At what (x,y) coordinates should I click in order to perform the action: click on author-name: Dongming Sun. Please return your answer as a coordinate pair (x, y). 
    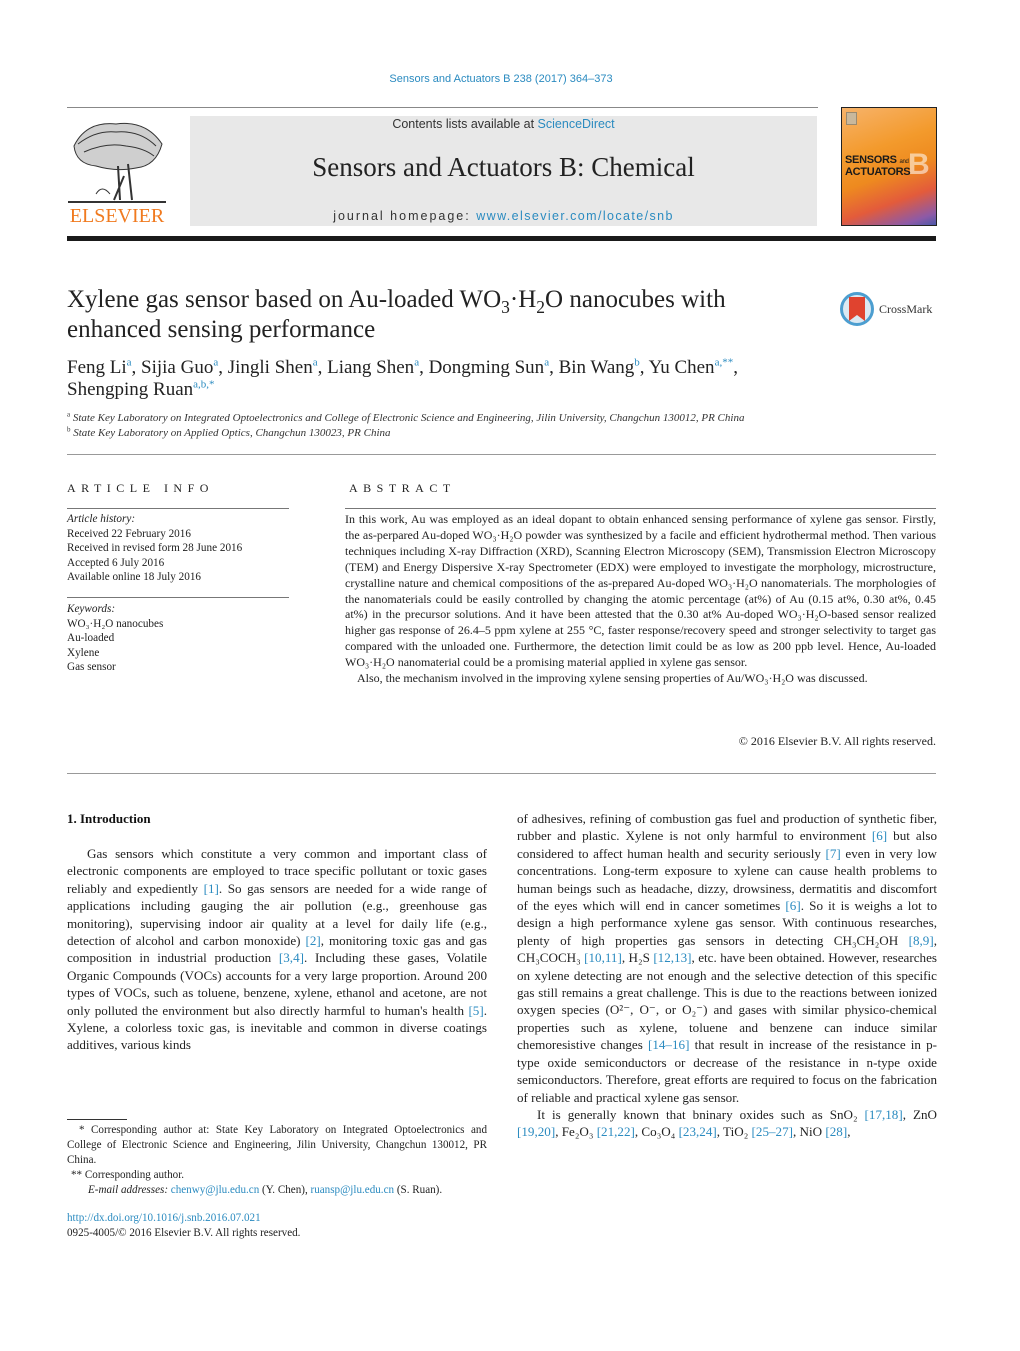
    Looking at the image, I should click on (487, 367).